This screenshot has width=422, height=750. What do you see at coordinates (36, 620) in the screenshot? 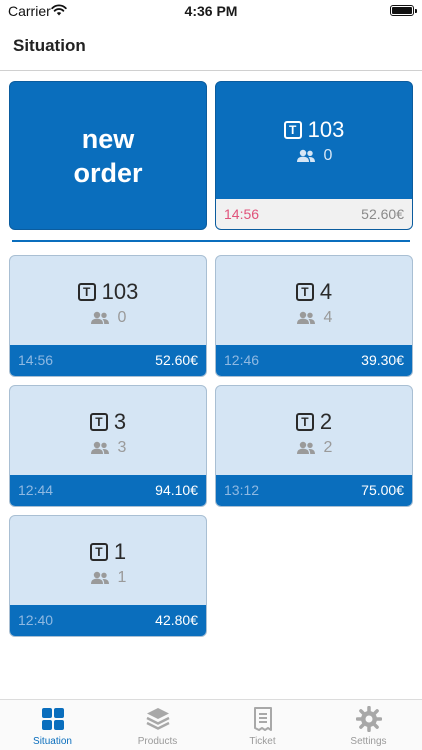
I see `order-time: 12:40` at bounding box center [36, 620].